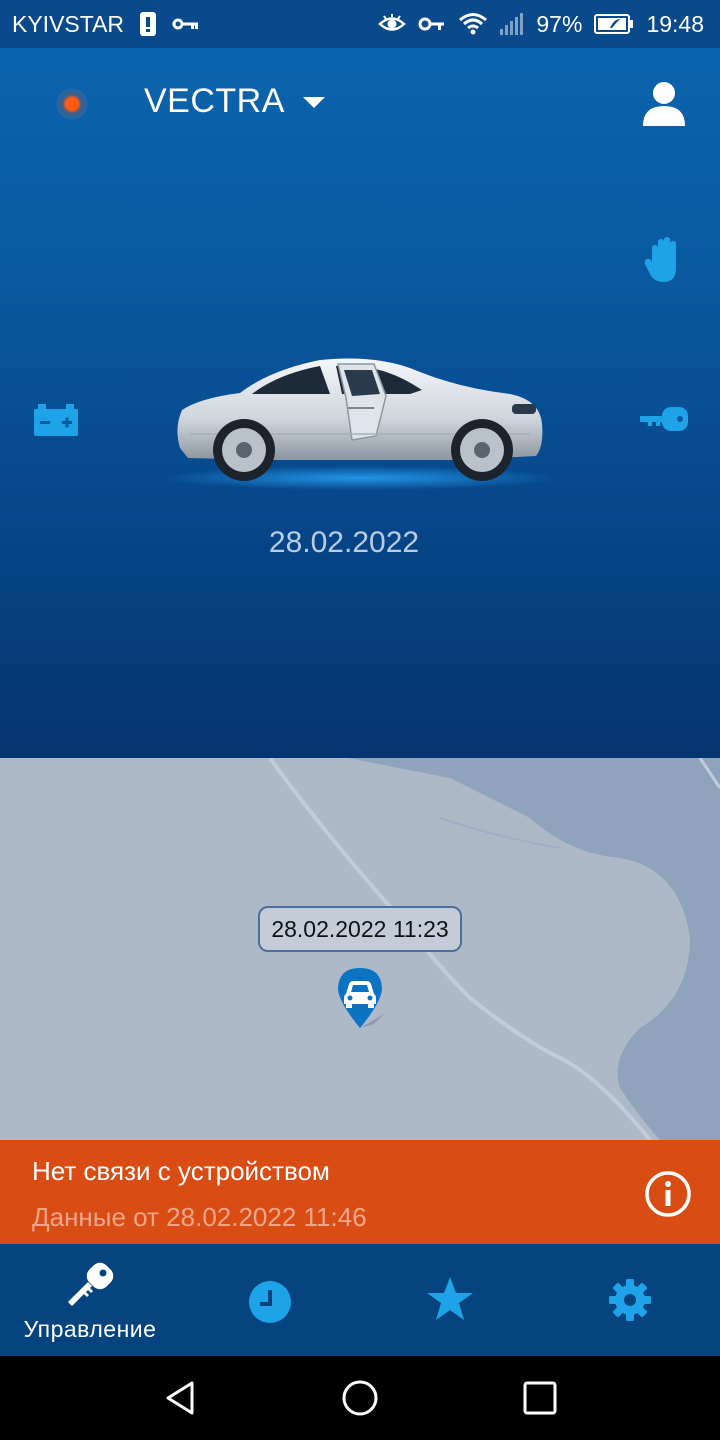  What do you see at coordinates (559, 23) in the screenshot?
I see `battery-percent: 97%` at bounding box center [559, 23].